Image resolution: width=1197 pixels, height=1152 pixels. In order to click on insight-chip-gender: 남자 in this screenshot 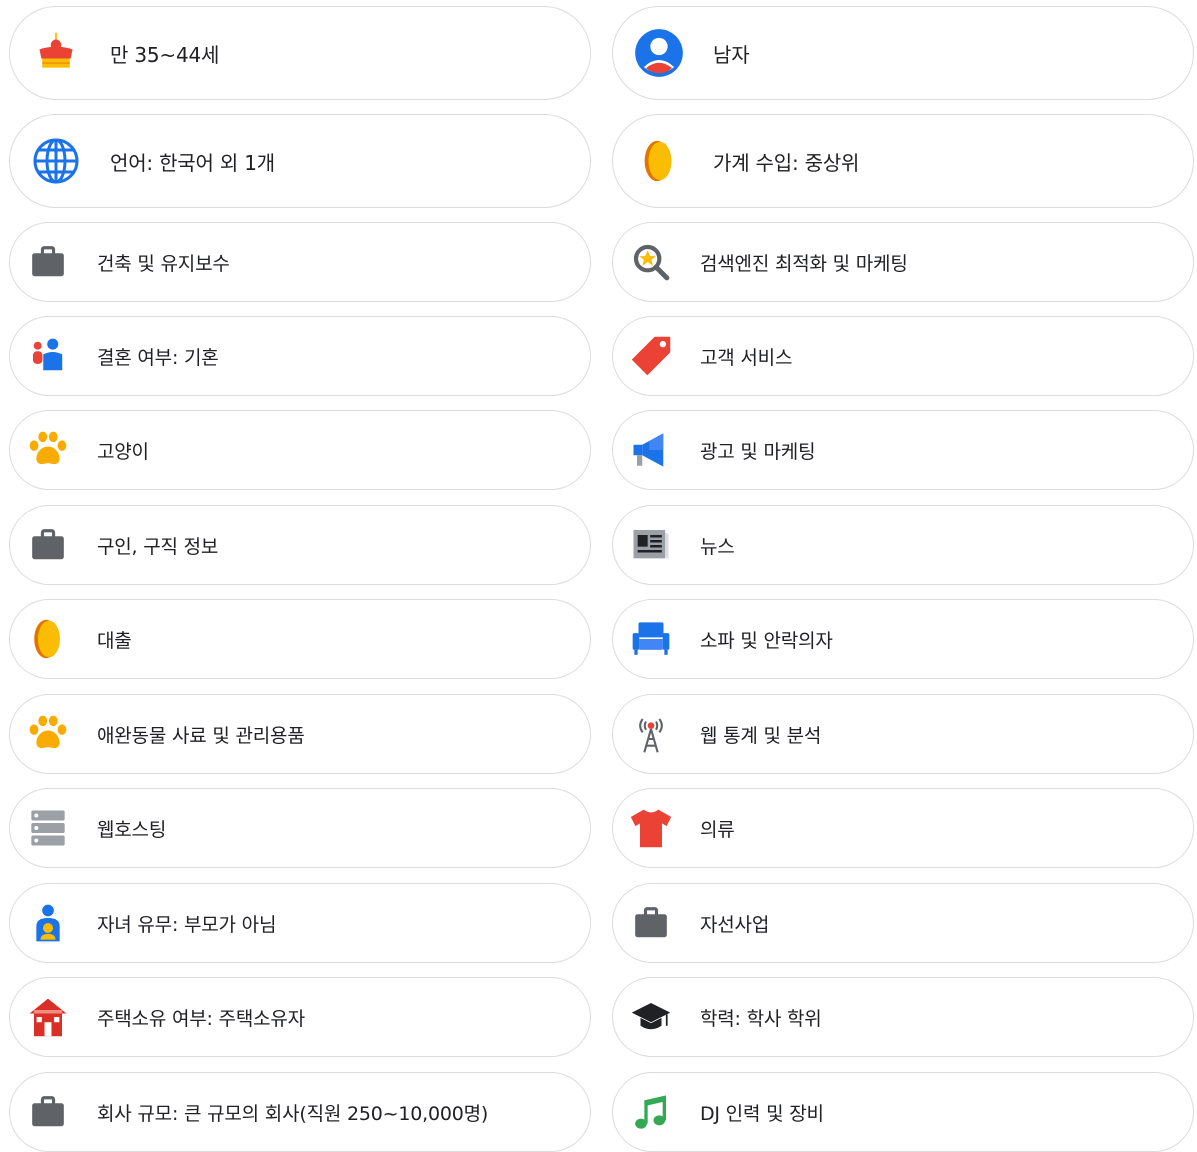, I will do `click(903, 53)`.